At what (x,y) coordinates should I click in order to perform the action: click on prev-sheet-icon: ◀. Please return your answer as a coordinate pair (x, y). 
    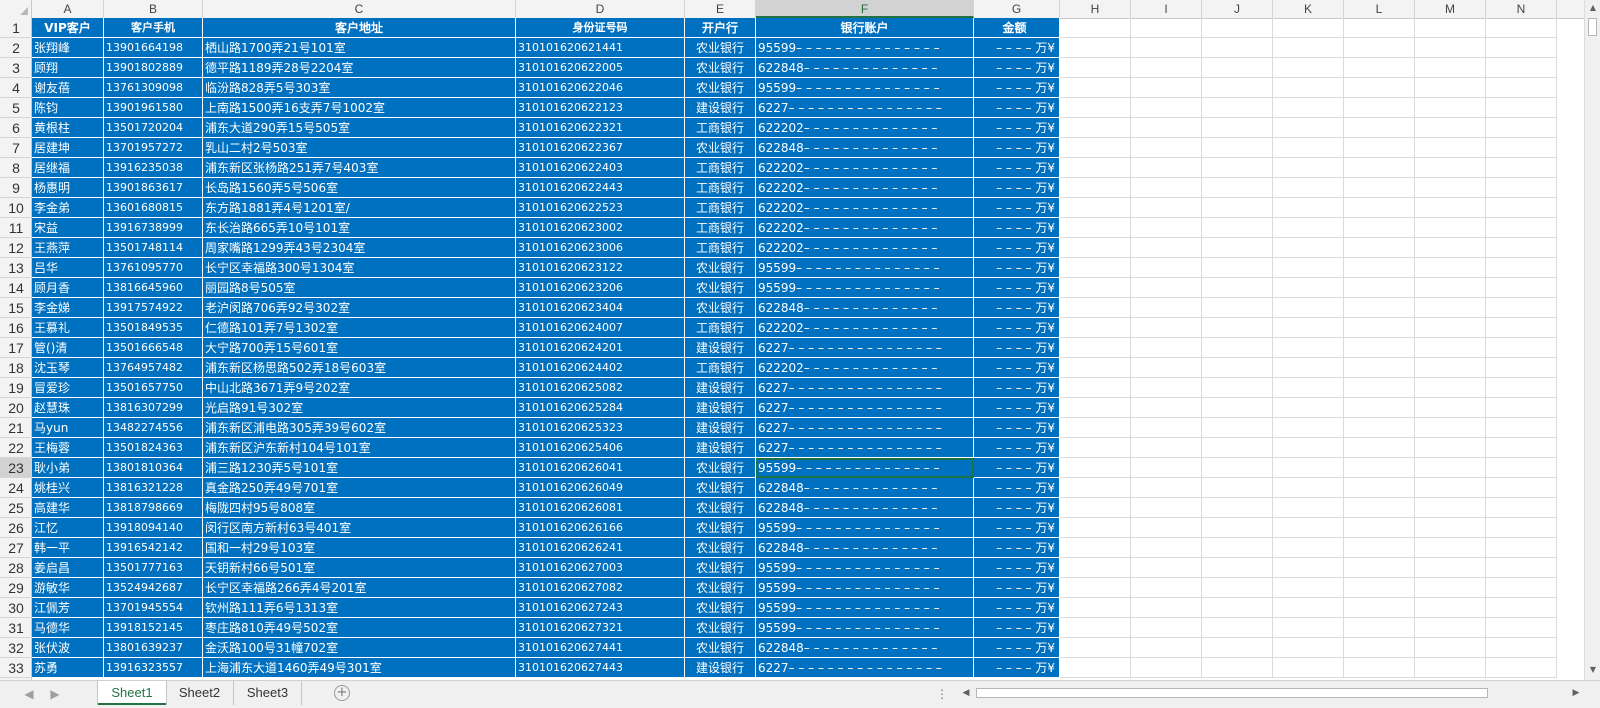
    Looking at the image, I should click on (29, 694).